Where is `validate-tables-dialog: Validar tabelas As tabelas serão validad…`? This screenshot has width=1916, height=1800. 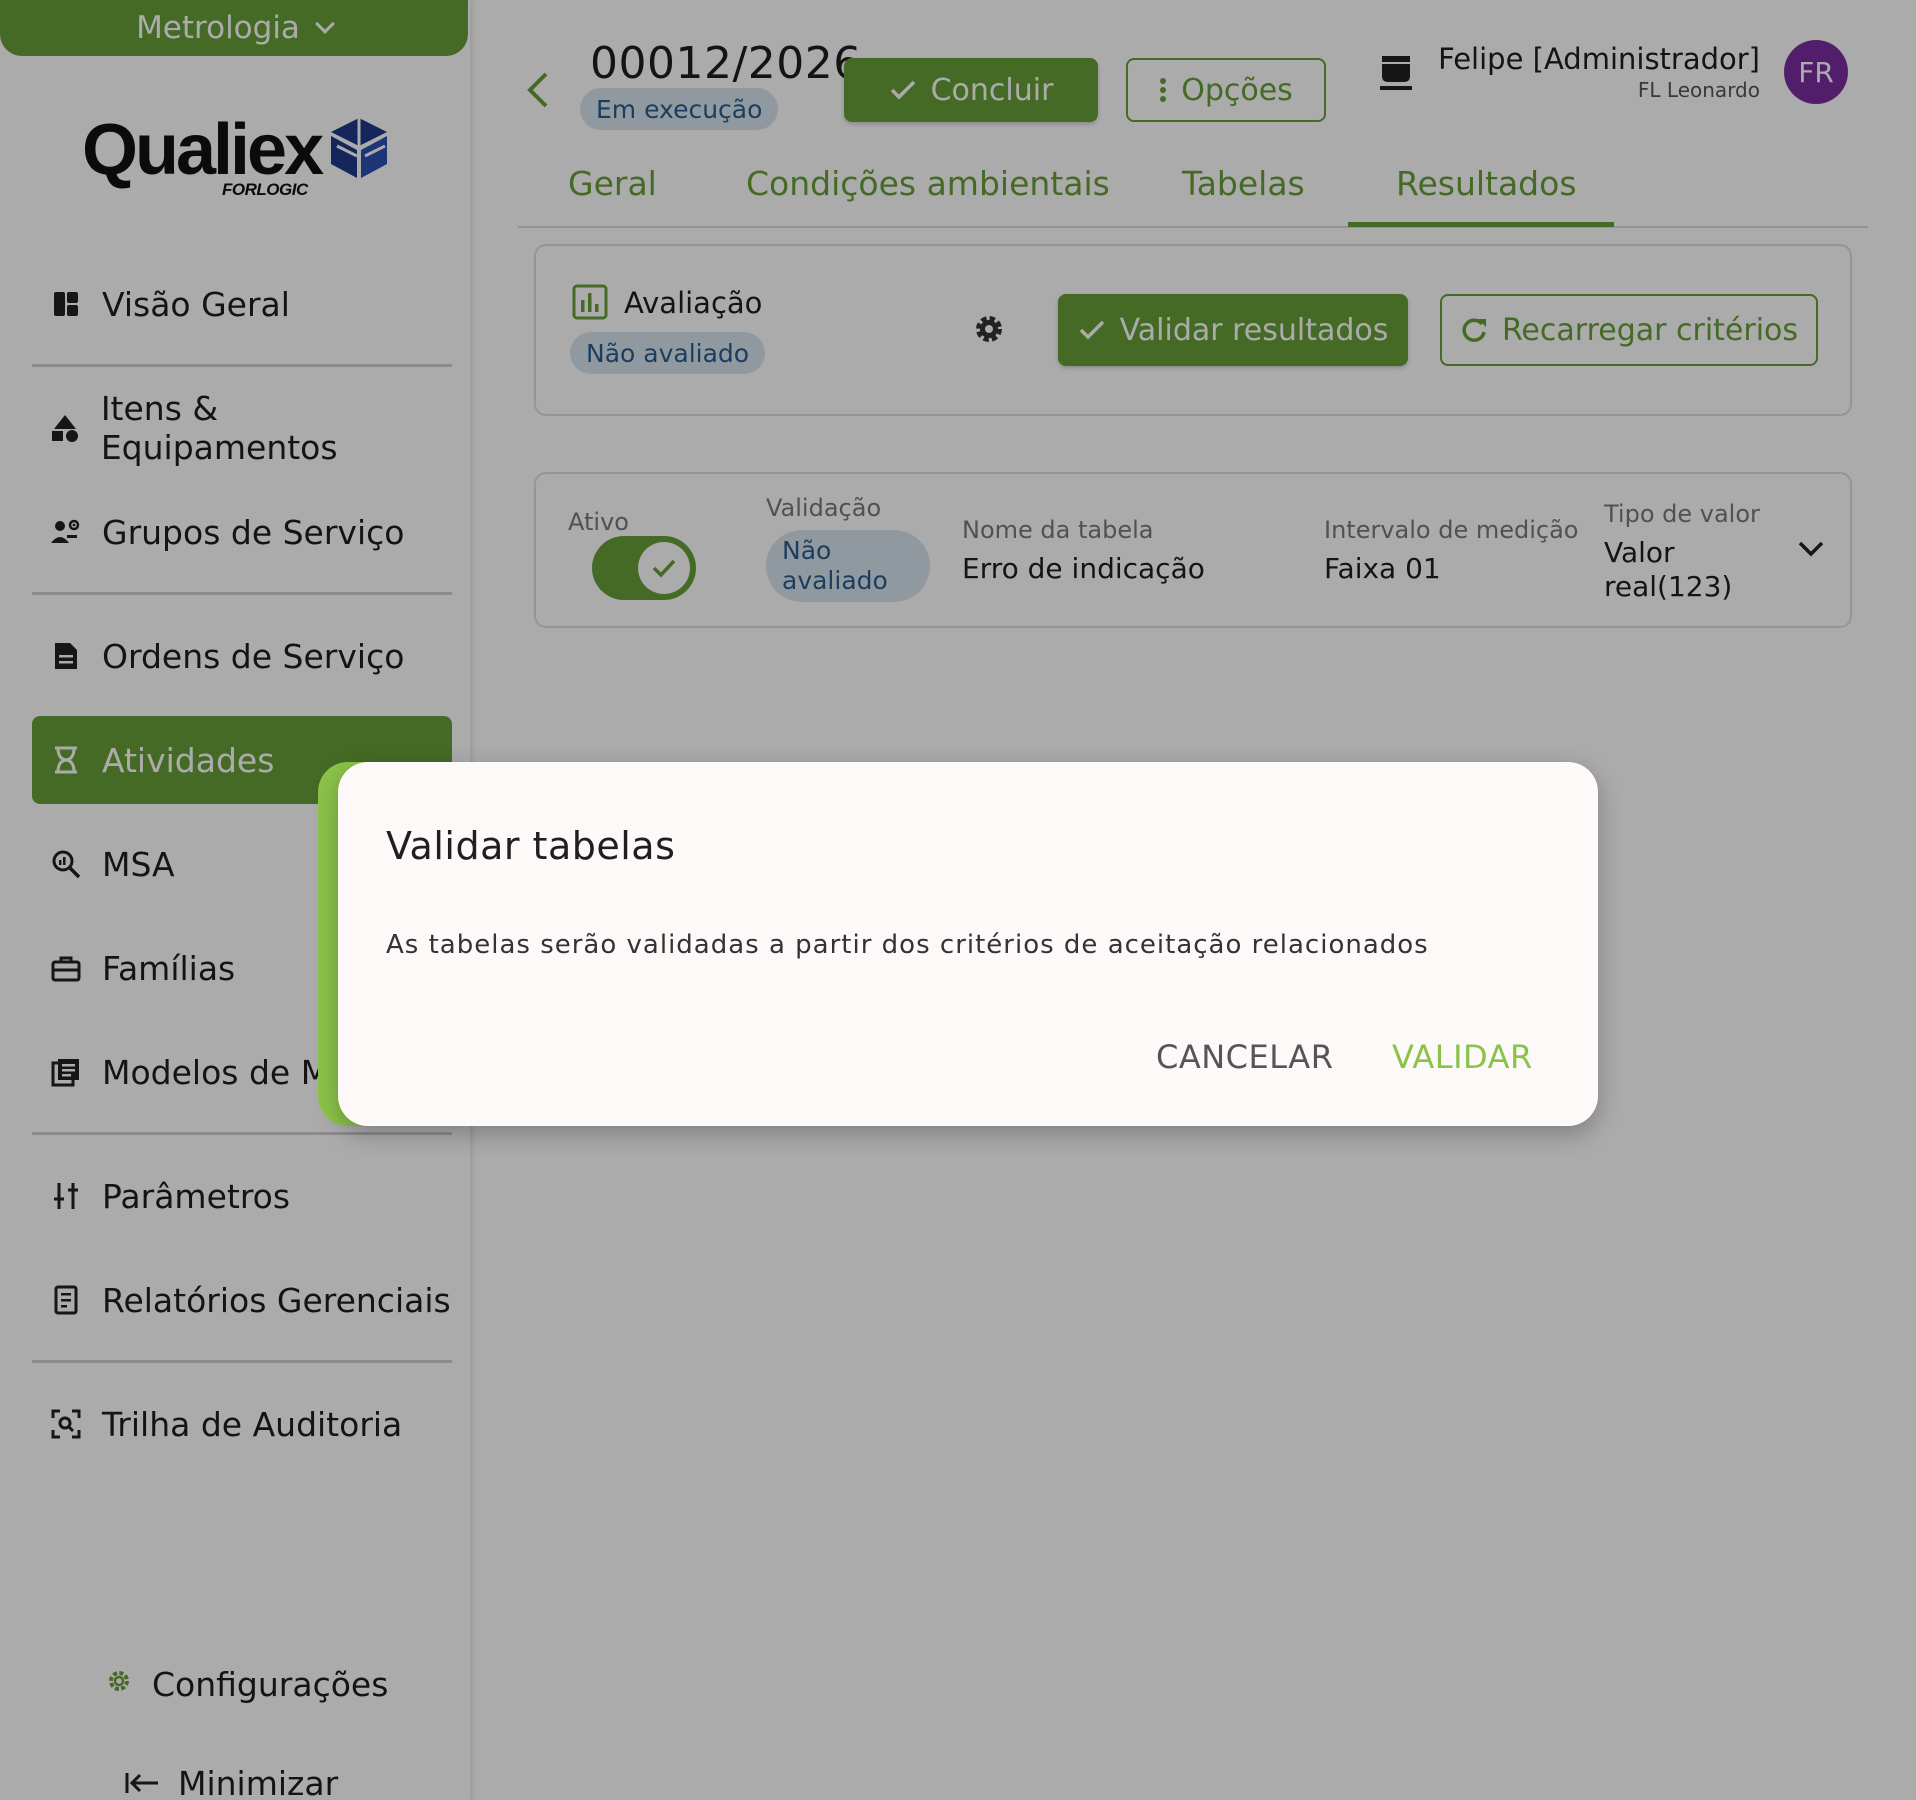
validate-tables-dialog: Validar tabelas As tabelas serão validad… is located at coordinates (968, 944).